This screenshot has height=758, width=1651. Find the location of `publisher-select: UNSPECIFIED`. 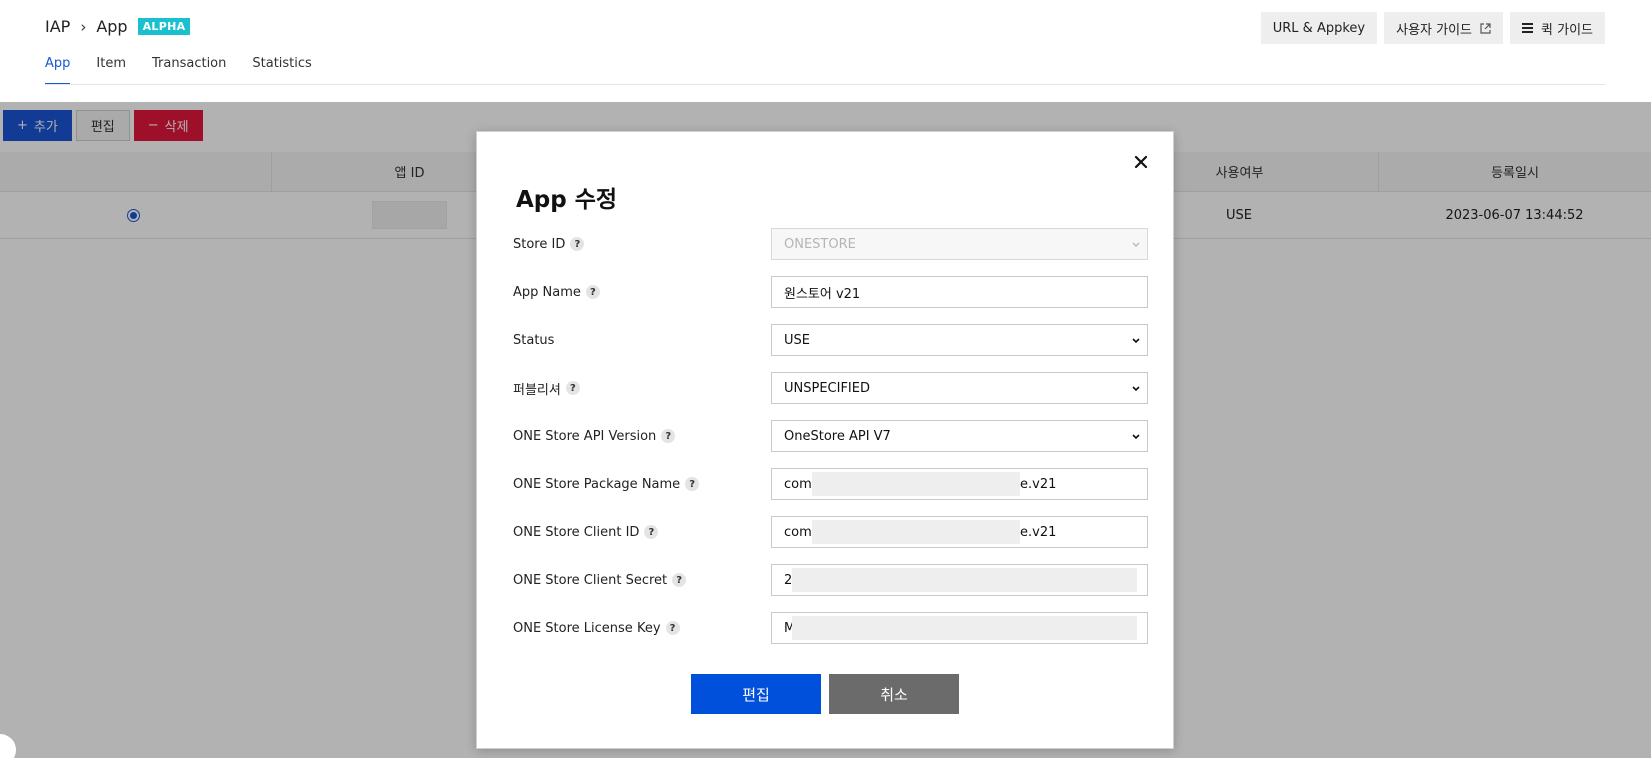

publisher-select: UNSPECIFIED is located at coordinates (959, 388).